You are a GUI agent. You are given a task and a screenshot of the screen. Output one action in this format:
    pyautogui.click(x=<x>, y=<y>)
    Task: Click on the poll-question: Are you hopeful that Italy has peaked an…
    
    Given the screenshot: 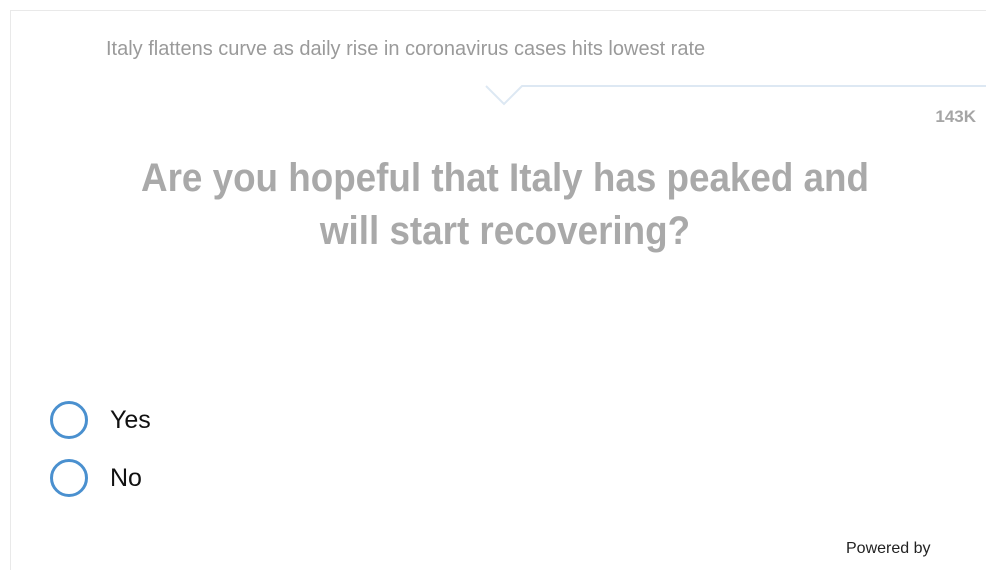 What is the action you would take?
    pyautogui.click(x=505, y=204)
    